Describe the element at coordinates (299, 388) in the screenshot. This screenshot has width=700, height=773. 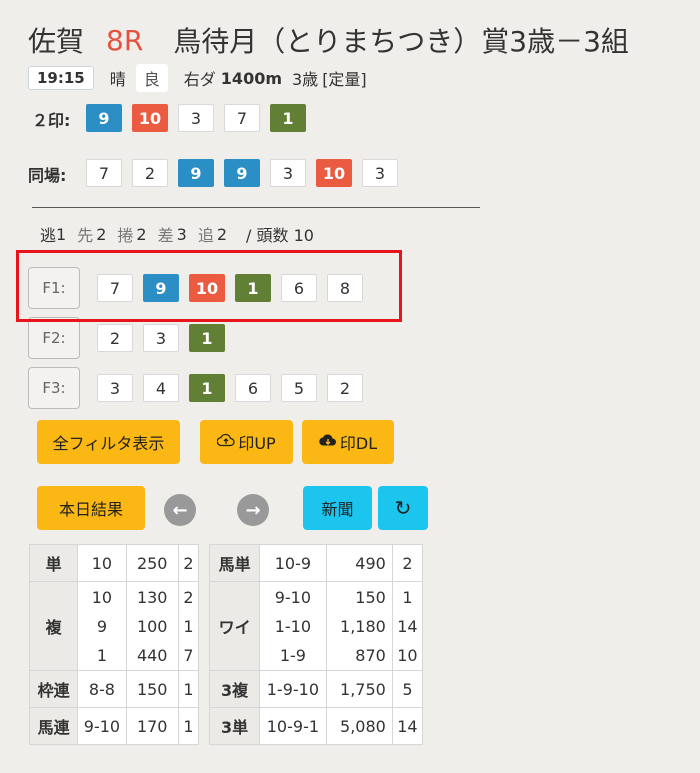
I see `filter-f3-number-box: 5` at that location.